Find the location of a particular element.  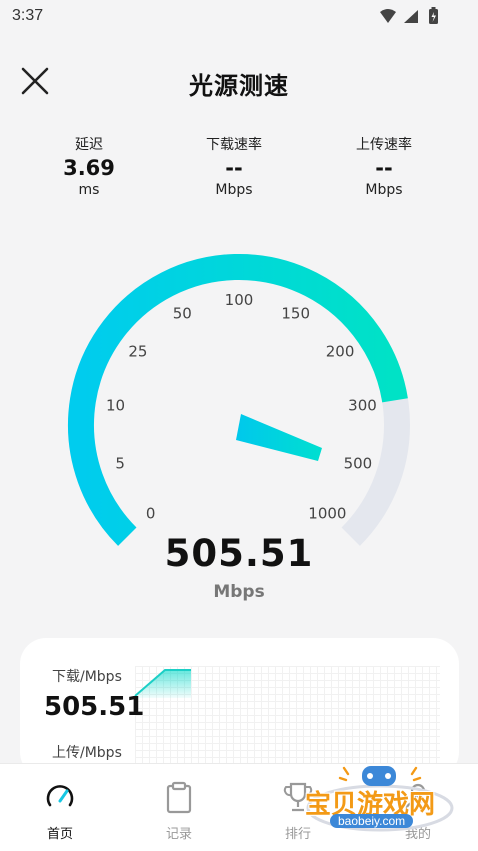

status-time: 3:37 is located at coordinates (28, 15).